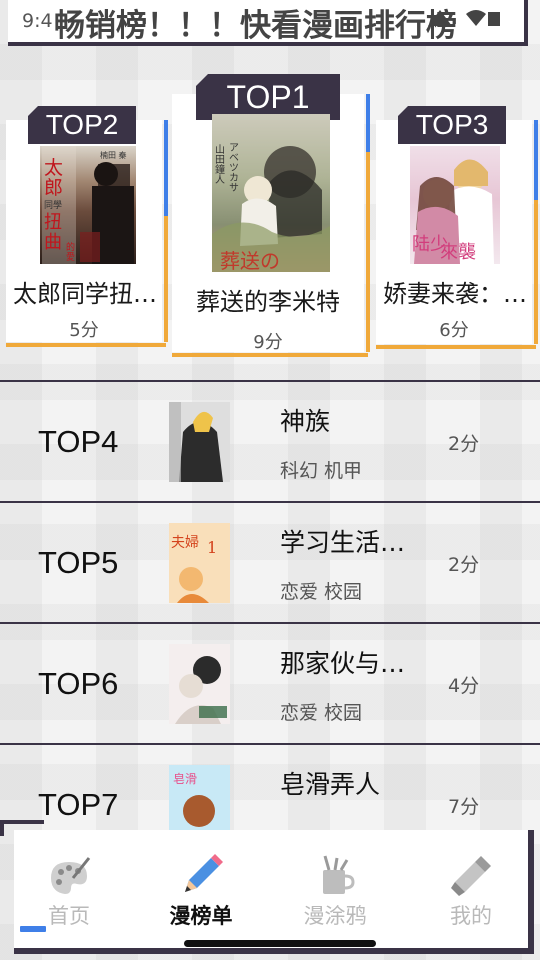  What do you see at coordinates (335, 916) in the screenshot?
I see `nav-label: 漫涂鸦` at bounding box center [335, 916].